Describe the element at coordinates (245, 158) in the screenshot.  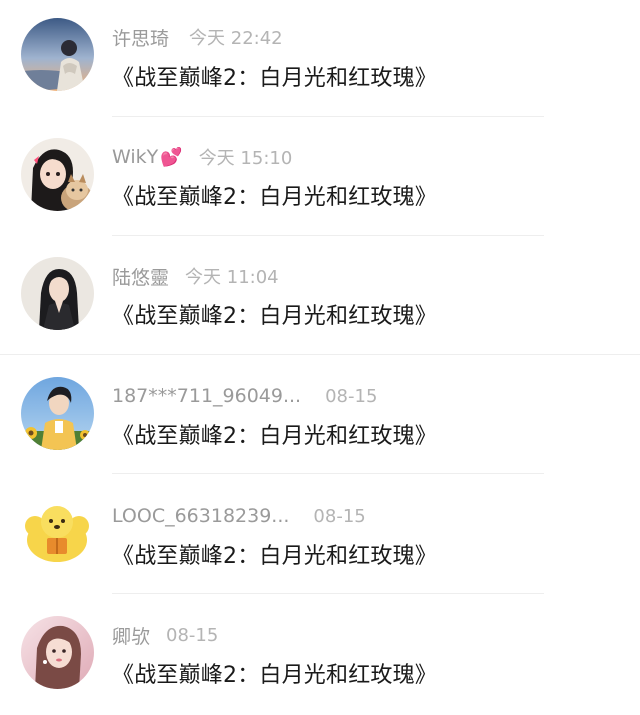
I see `timestamp: 今天 15:10` at that location.